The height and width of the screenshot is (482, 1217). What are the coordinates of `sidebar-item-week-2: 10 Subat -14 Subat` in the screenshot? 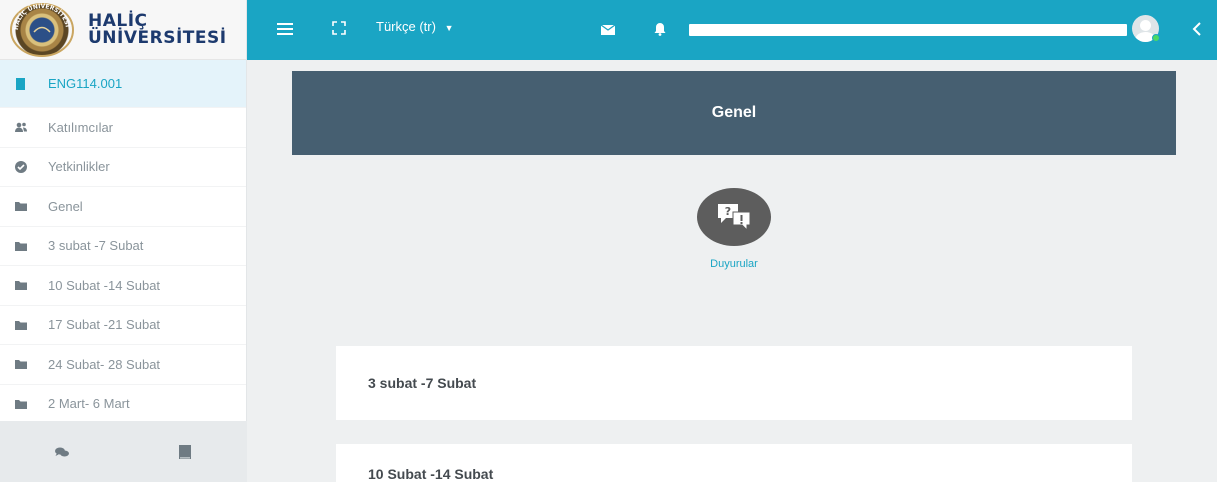 It's located at (123, 286).